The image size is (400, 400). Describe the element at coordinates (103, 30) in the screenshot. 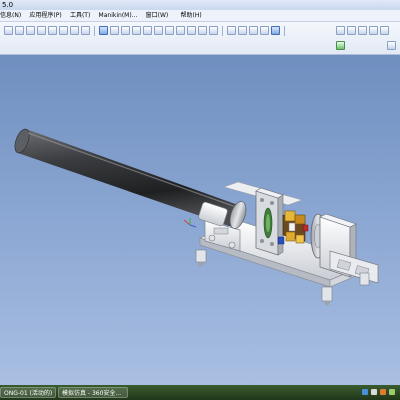

I see `repaint-icon` at that location.